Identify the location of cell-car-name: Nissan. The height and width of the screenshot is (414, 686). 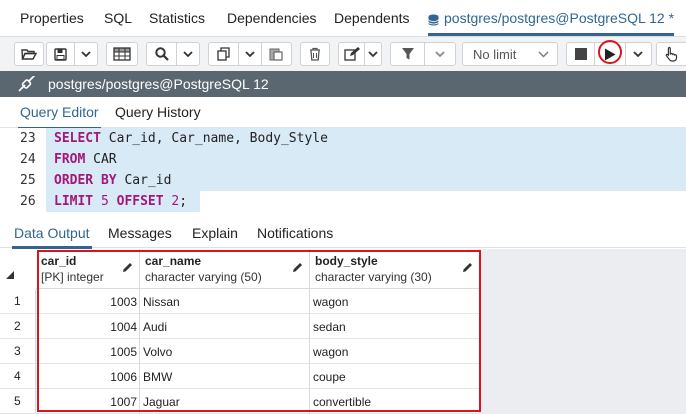
(225, 301).